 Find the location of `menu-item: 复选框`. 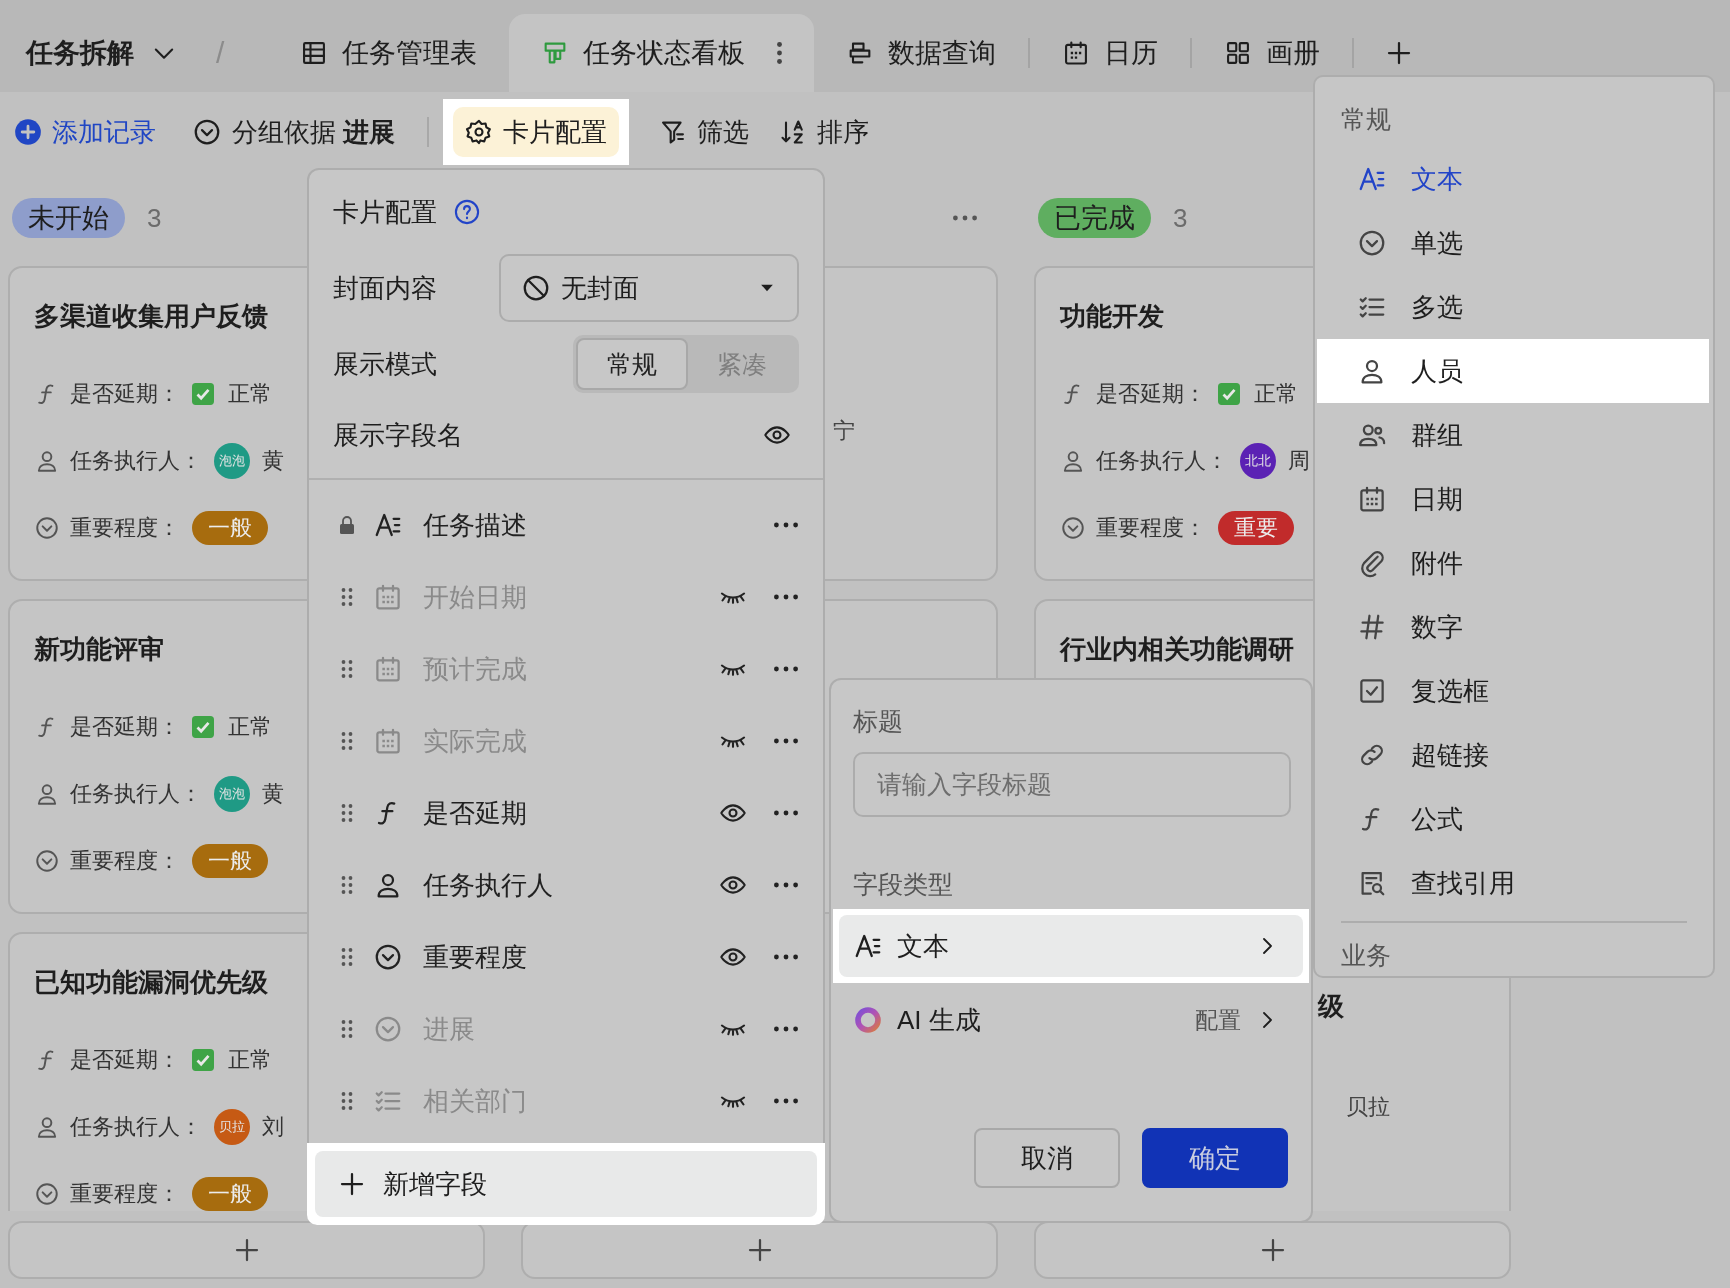

menu-item: 复选框 is located at coordinates (1513, 691).